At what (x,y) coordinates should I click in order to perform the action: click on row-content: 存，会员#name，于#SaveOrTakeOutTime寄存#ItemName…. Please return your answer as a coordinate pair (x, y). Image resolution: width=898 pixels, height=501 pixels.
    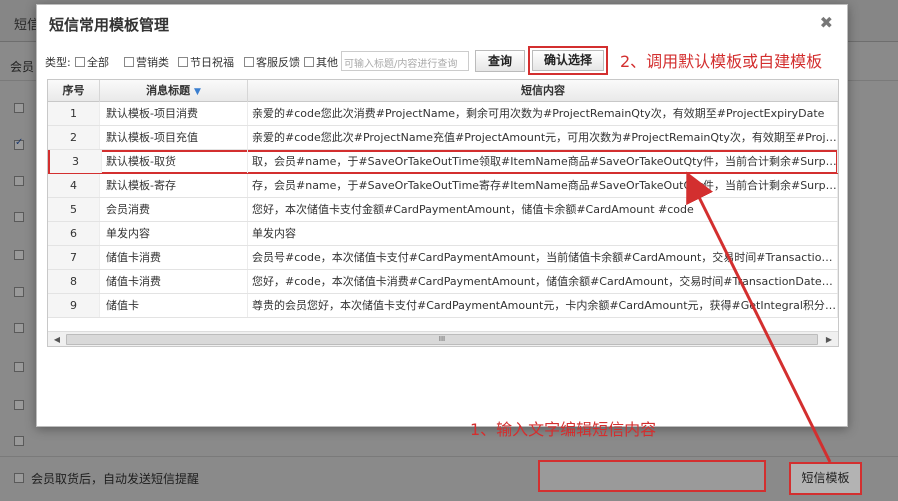
    Looking at the image, I should click on (543, 185).